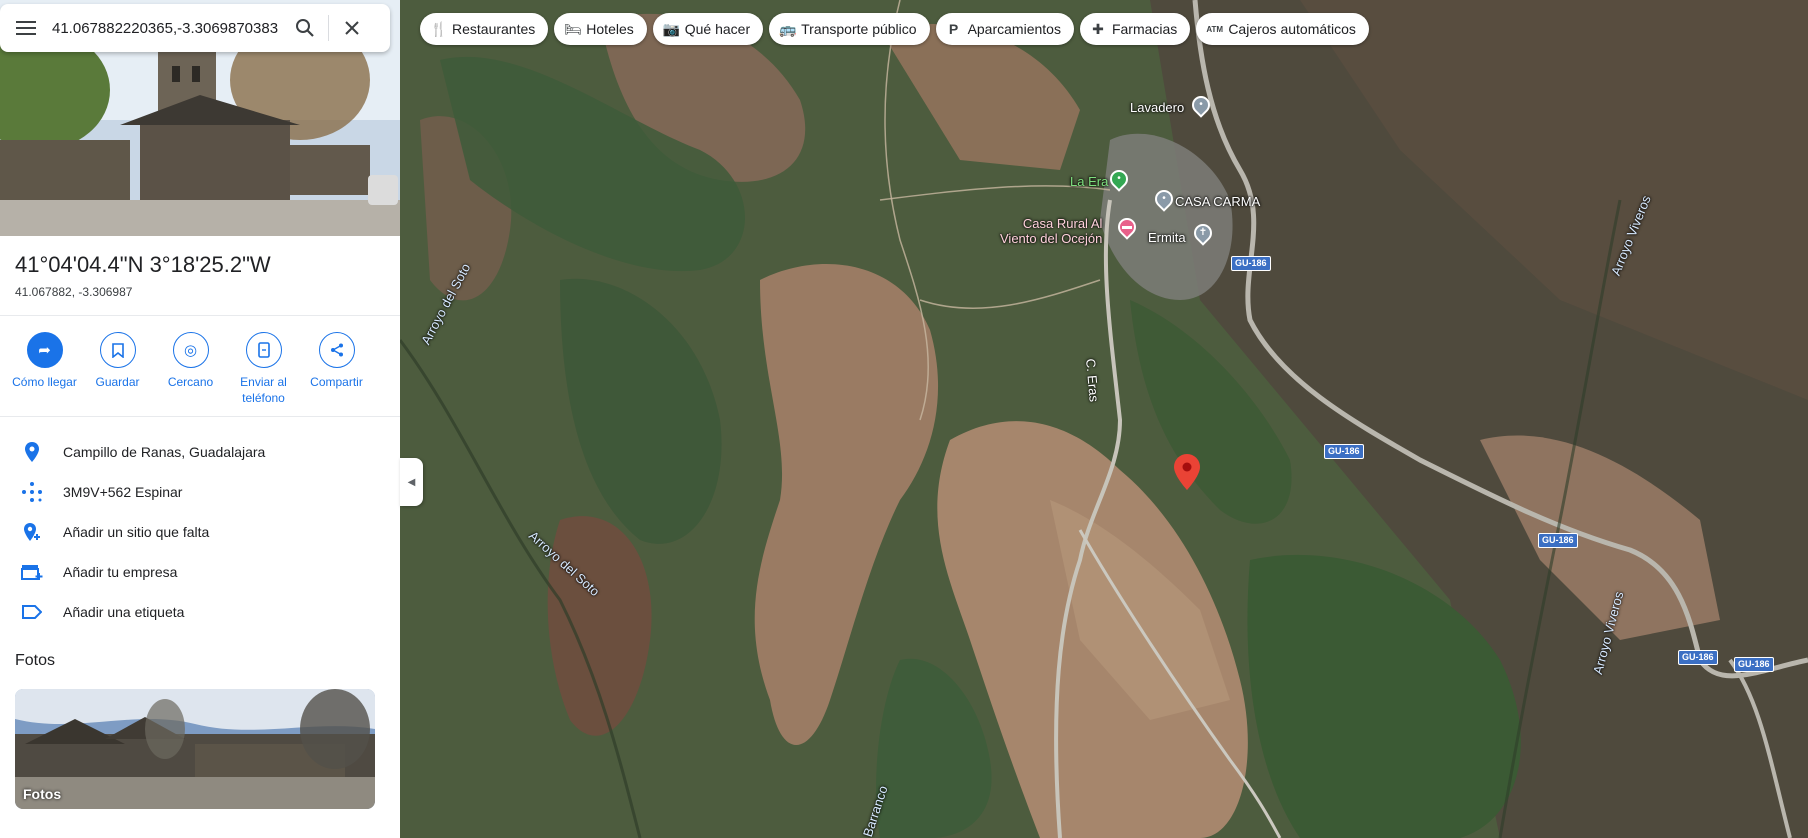 This screenshot has width=1808, height=838. I want to click on collapse-panel-button: ◀, so click(411, 482).